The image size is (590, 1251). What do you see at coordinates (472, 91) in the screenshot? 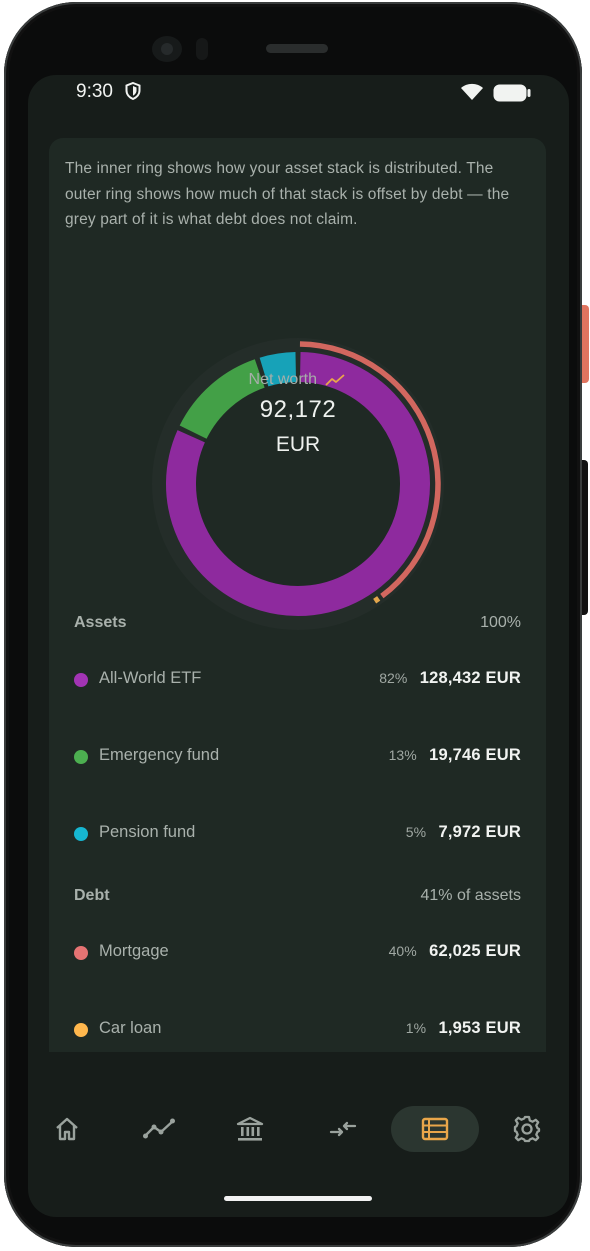
I see `wifi-icon` at bounding box center [472, 91].